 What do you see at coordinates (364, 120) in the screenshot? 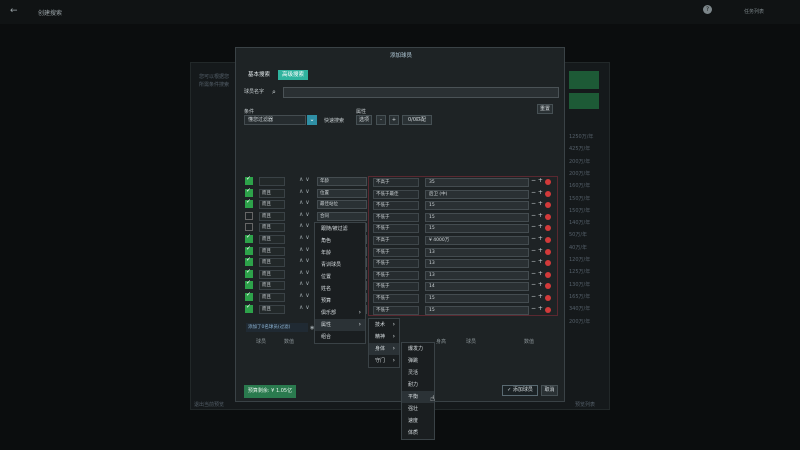
I see `attr-select: 选项` at bounding box center [364, 120].